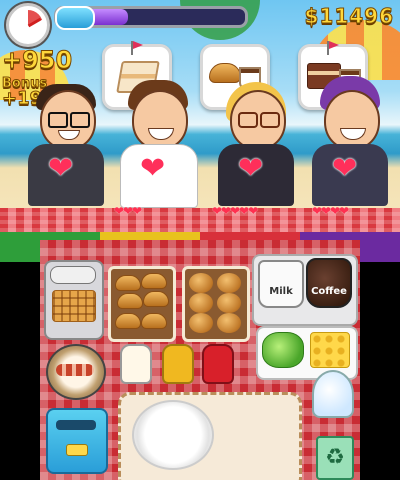  Describe the element at coordinates (77, 441) in the screenshot. I see `toaster` at that location.